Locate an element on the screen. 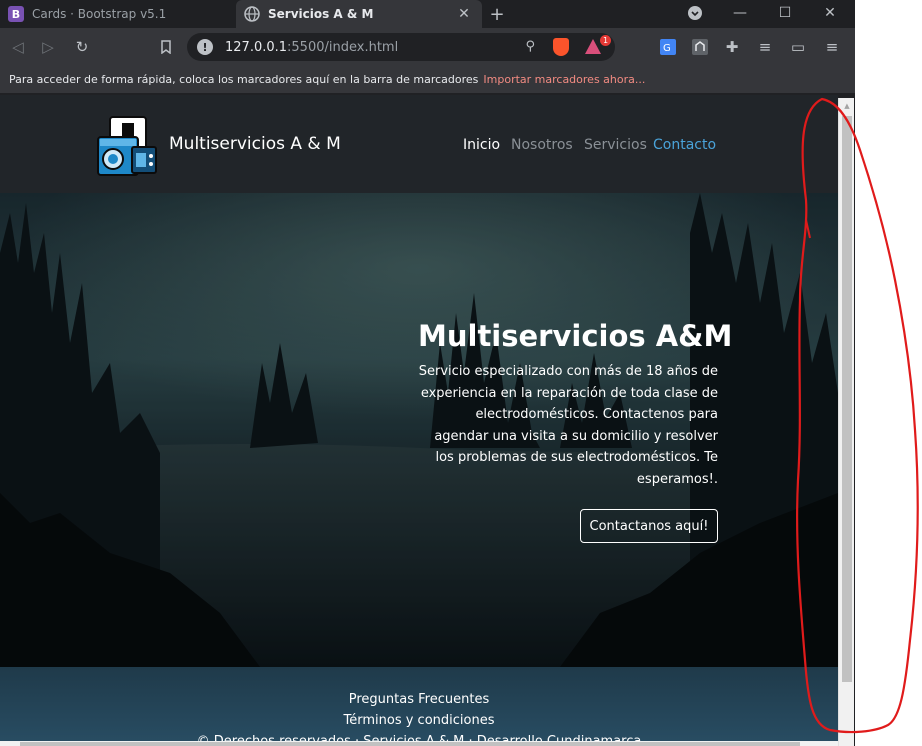 The image size is (922, 746). tab-servicios: Servicios A & M ✕ is located at coordinates (359, 14).